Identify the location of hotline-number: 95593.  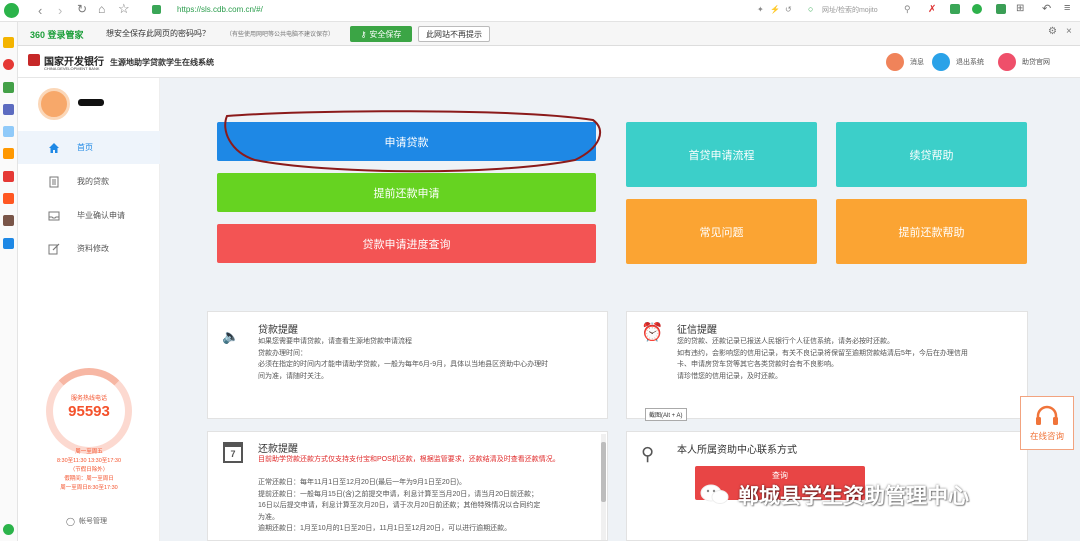
(89, 411).